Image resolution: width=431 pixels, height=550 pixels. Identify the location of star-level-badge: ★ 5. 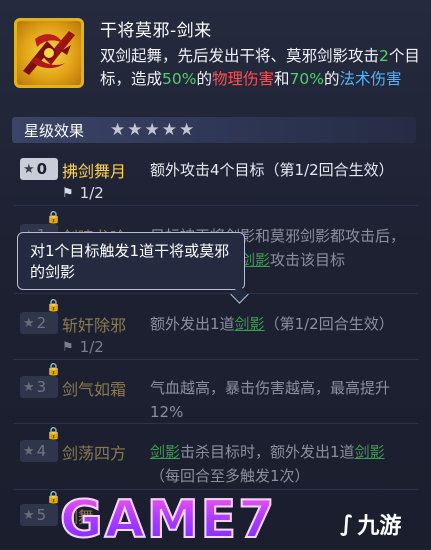
(39, 515).